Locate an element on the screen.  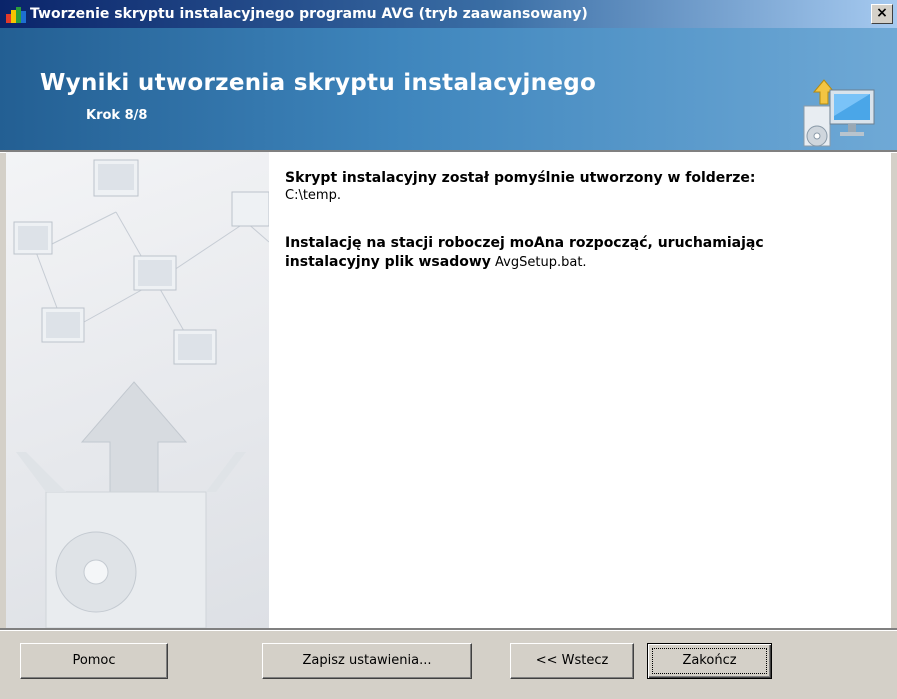
back-button-label: << Wstecz is located at coordinates (572, 660).